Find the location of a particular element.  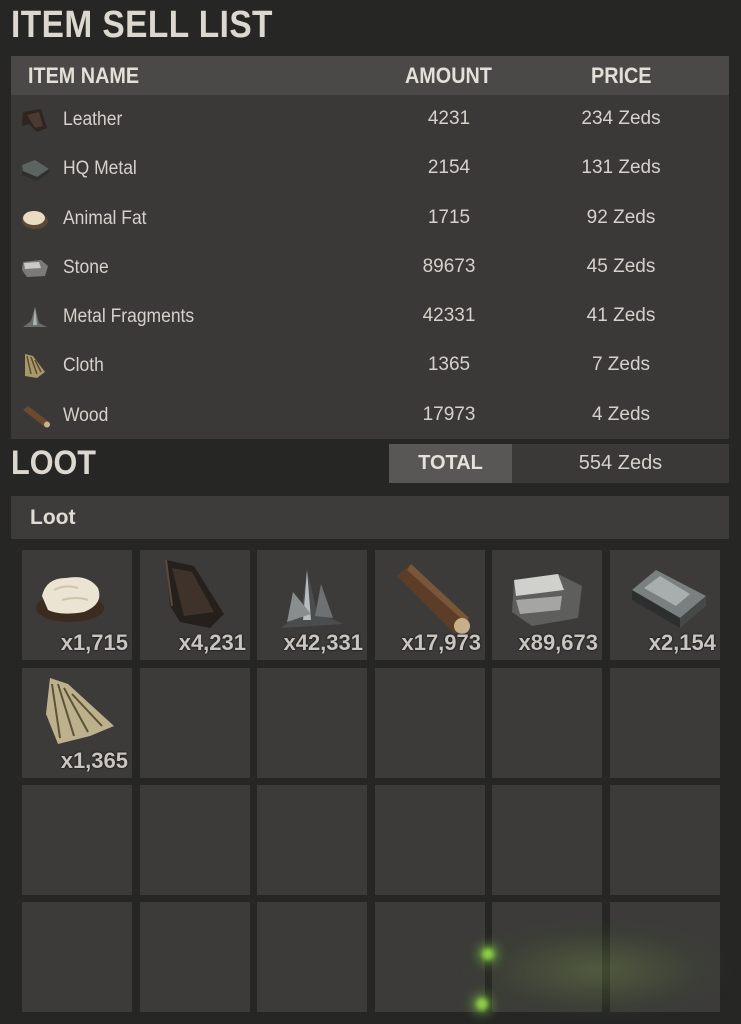

page-title: ITEM SELL LIST is located at coordinates (142, 25).